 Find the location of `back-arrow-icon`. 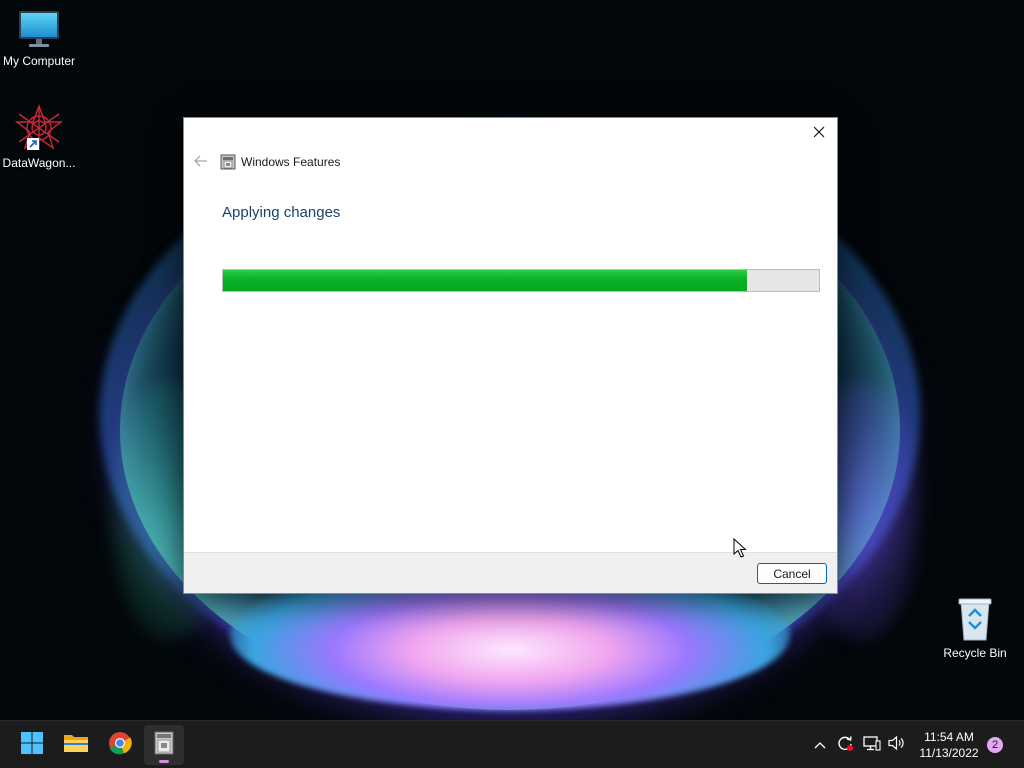

back-arrow-icon is located at coordinates (201, 163).